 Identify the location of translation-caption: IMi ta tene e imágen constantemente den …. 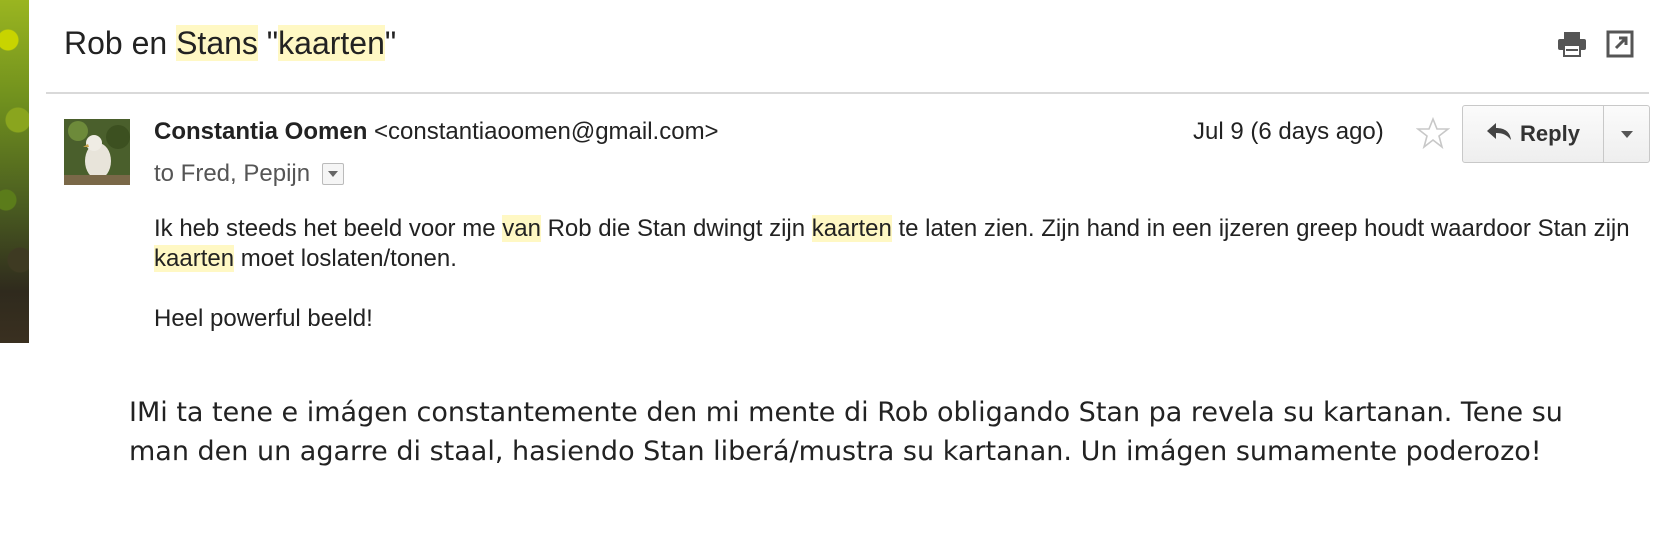
(846, 432).